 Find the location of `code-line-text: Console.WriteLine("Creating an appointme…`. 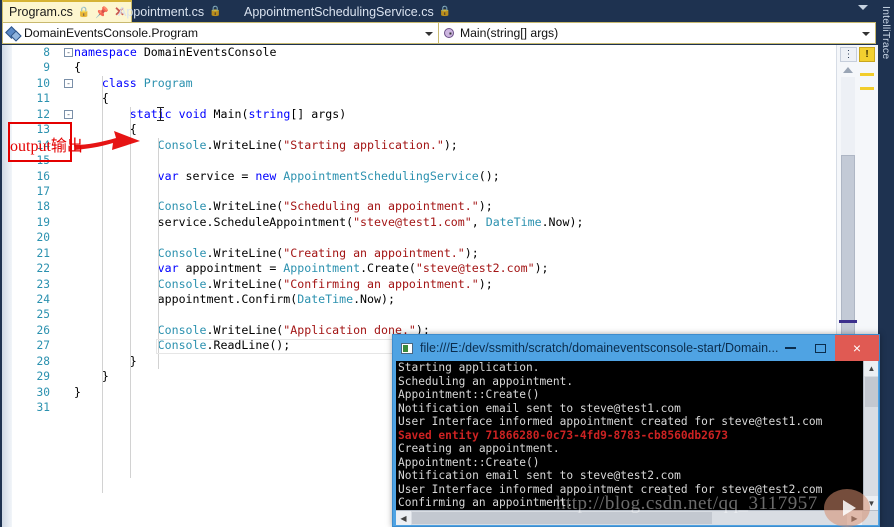

code-line-text: Console.WriteLine("Creating an appointme… is located at coordinates (318, 252).